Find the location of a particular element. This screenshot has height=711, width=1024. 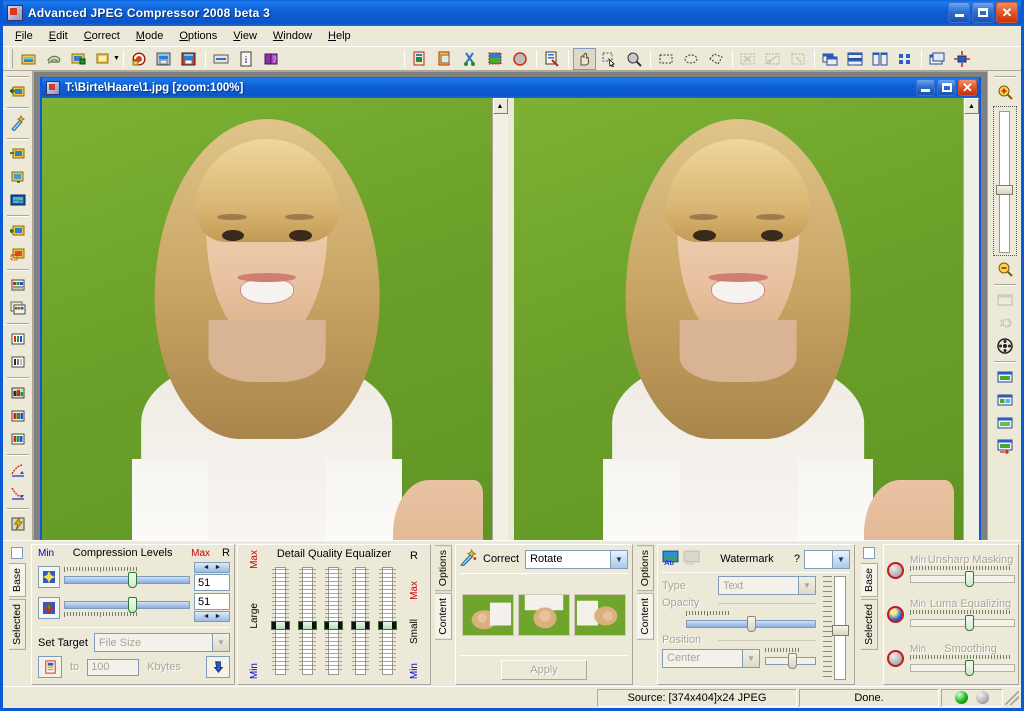

toolbar-grip is located at coordinates (10, 58).